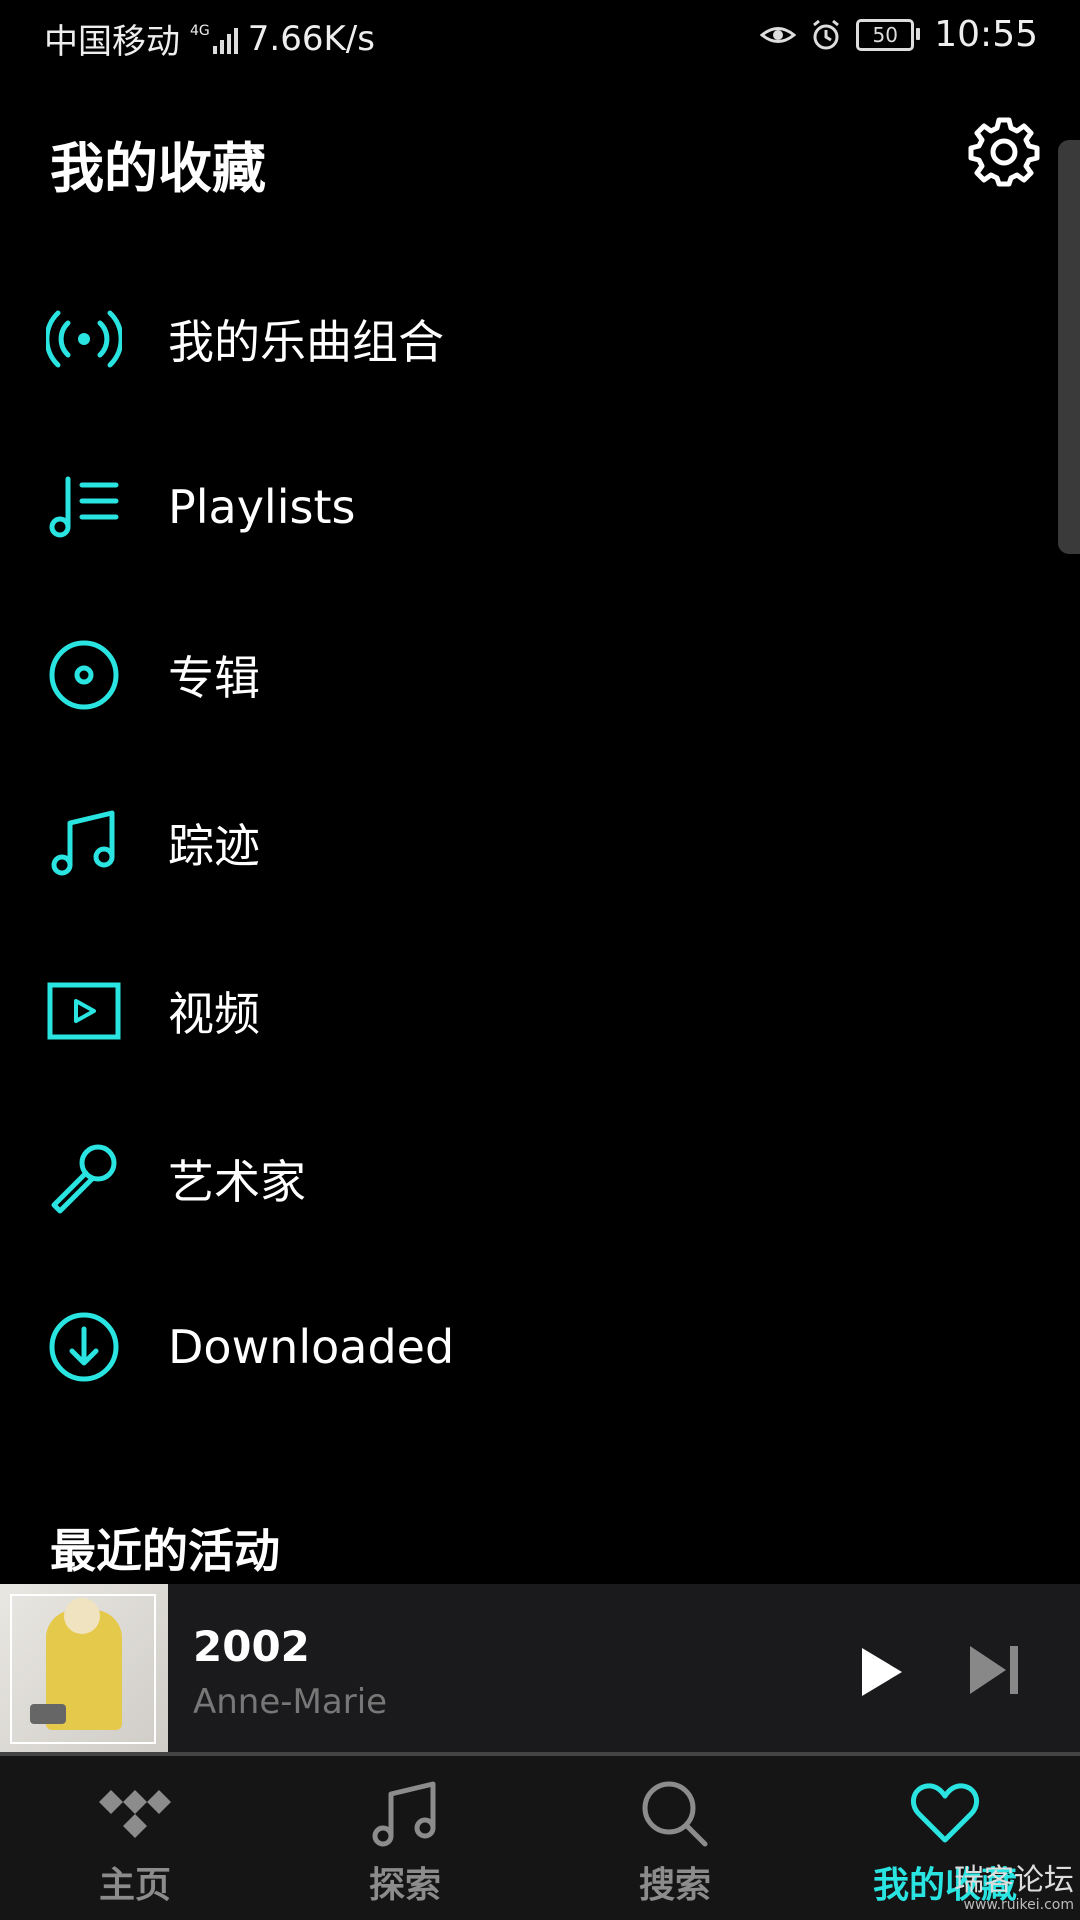  I want to click on alarm-icon, so click(826, 34).